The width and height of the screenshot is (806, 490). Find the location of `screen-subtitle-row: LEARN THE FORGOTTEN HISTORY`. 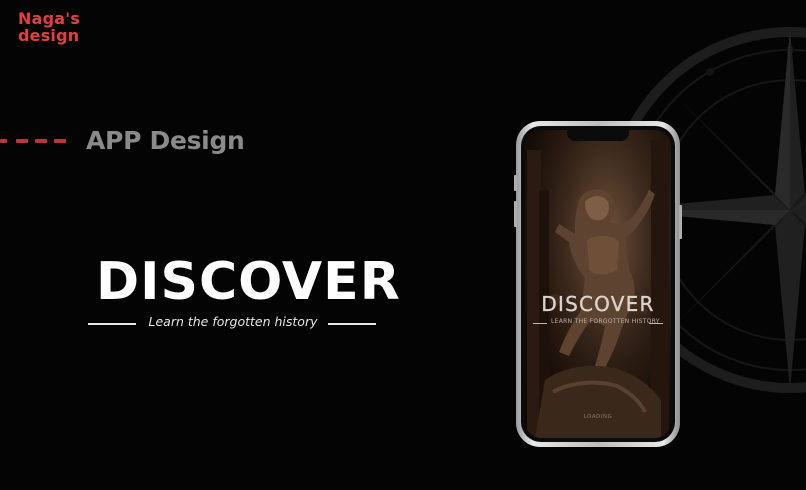

screen-subtitle-row: LEARN THE FORGOTTEN HISTORY is located at coordinates (598, 323).